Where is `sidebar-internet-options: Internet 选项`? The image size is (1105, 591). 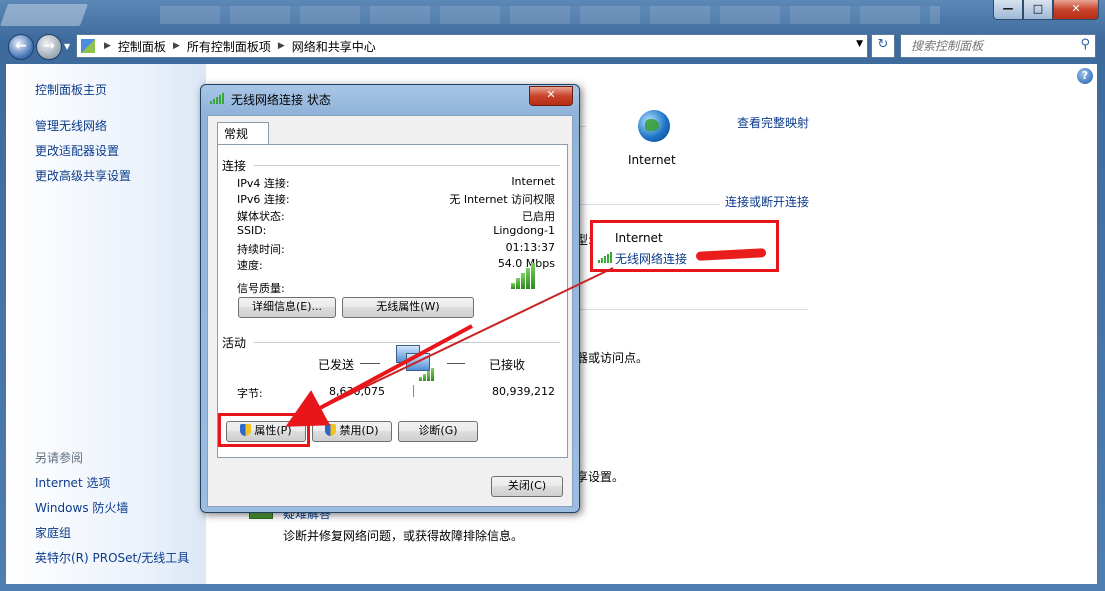
sidebar-internet-options: Internet 选项 is located at coordinates (72, 482).